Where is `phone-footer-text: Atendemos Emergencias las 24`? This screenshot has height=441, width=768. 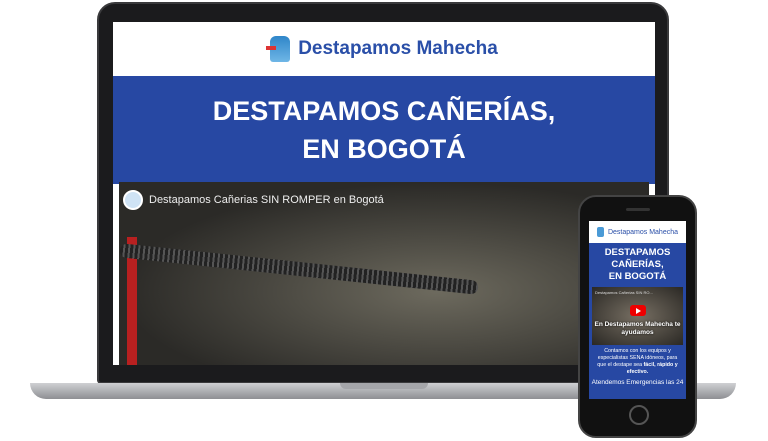 phone-footer-text: Atendemos Emergencias las 24 is located at coordinates (637, 382).